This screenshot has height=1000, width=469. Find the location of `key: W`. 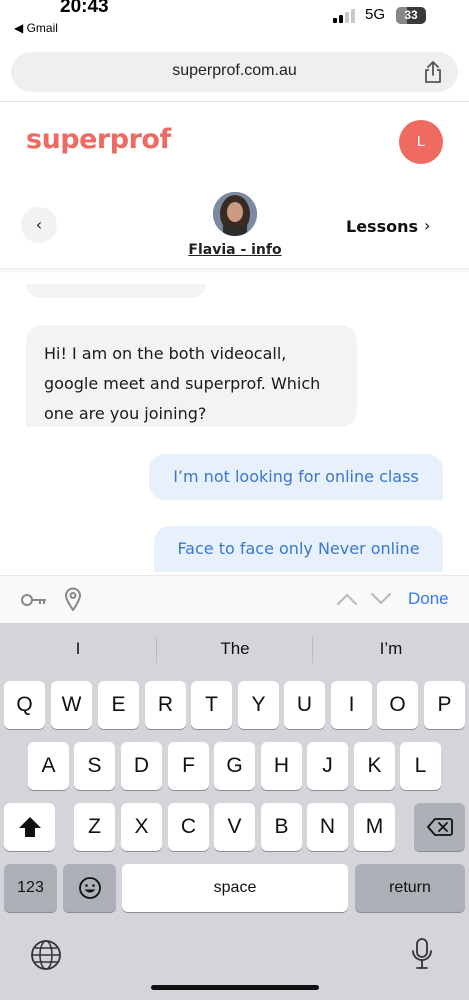

key: W is located at coordinates (71, 705).